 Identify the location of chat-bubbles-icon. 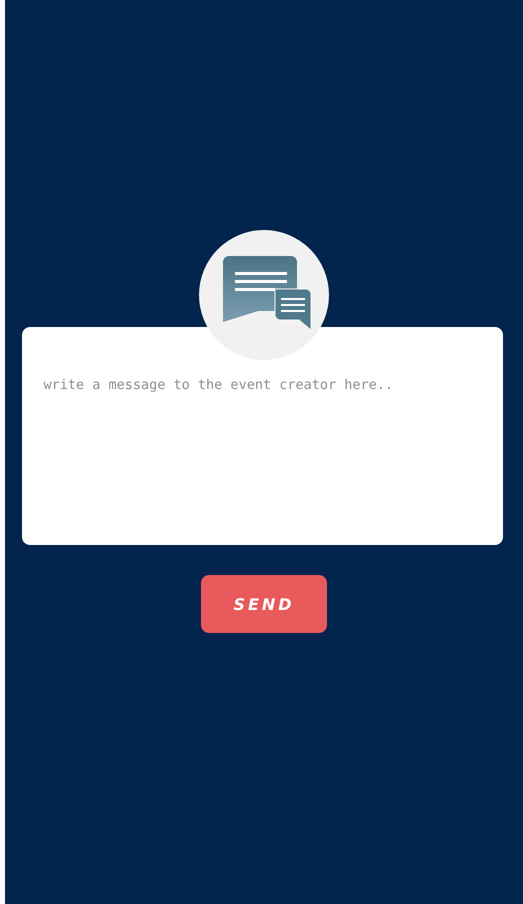
(268, 293).